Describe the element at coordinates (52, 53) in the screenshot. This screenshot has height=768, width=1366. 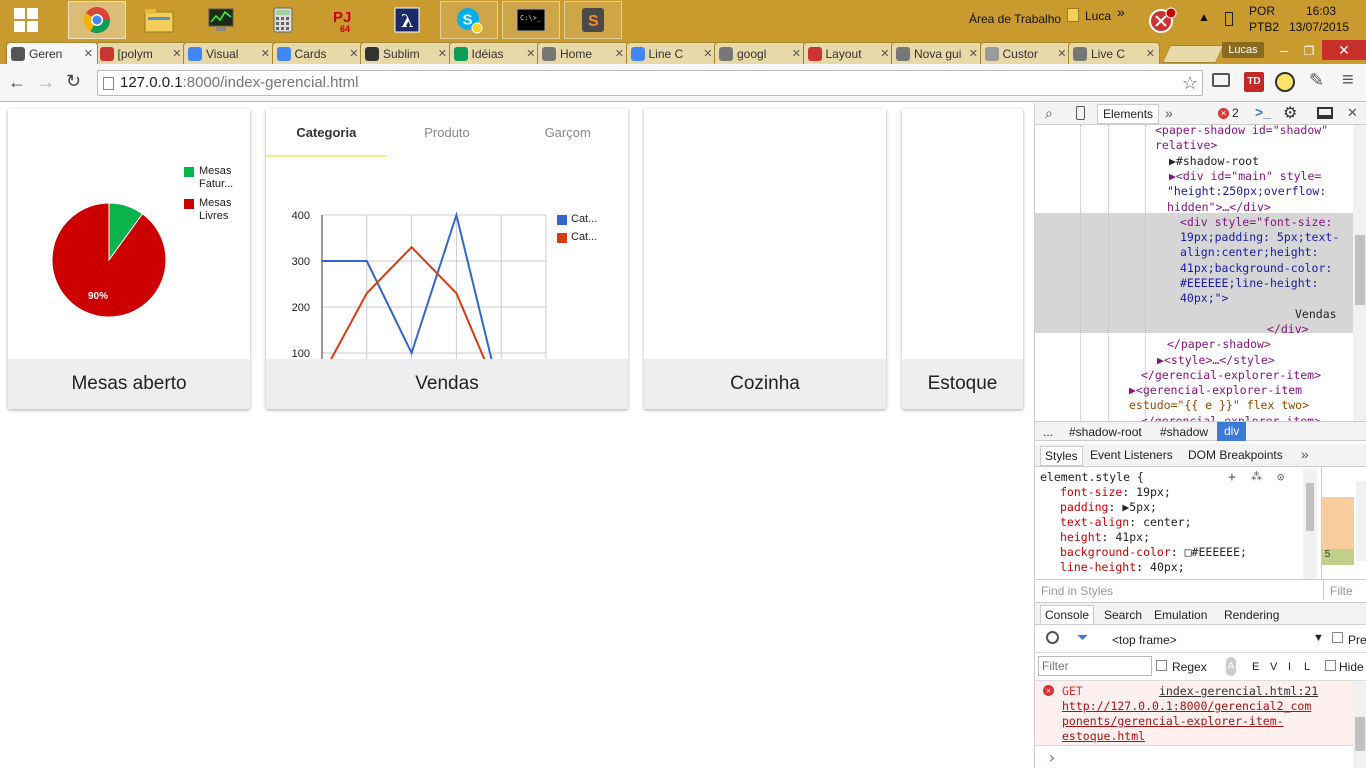
I see `browser-tab: Geren ✕` at that location.